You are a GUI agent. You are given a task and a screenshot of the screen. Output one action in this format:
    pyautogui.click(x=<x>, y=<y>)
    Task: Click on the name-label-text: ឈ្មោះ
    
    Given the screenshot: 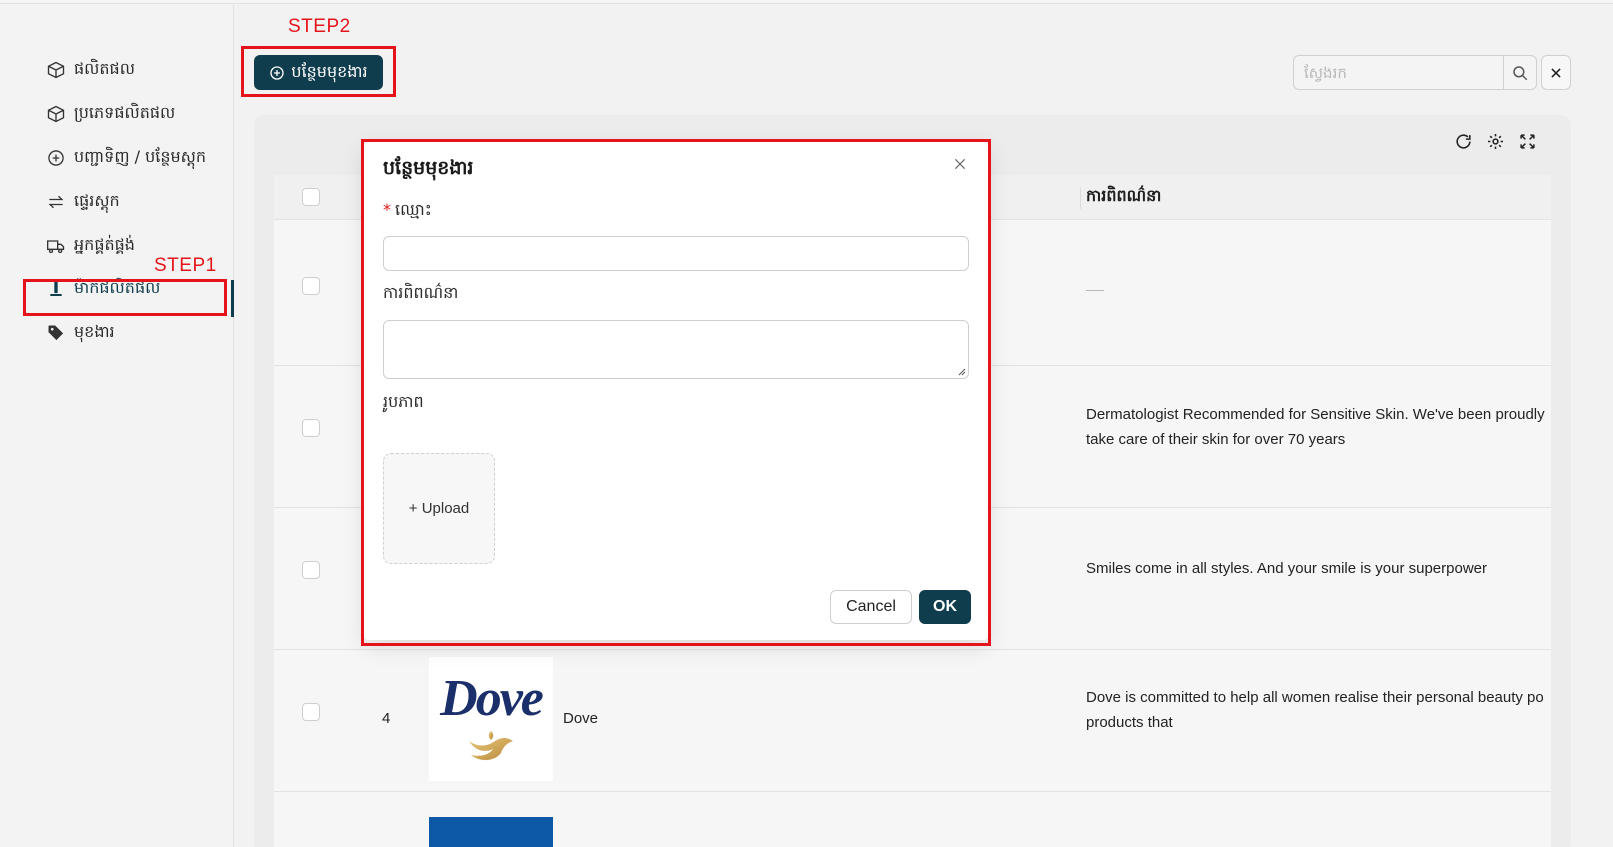 What is the action you would take?
    pyautogui.click(x=413, y=209)
    